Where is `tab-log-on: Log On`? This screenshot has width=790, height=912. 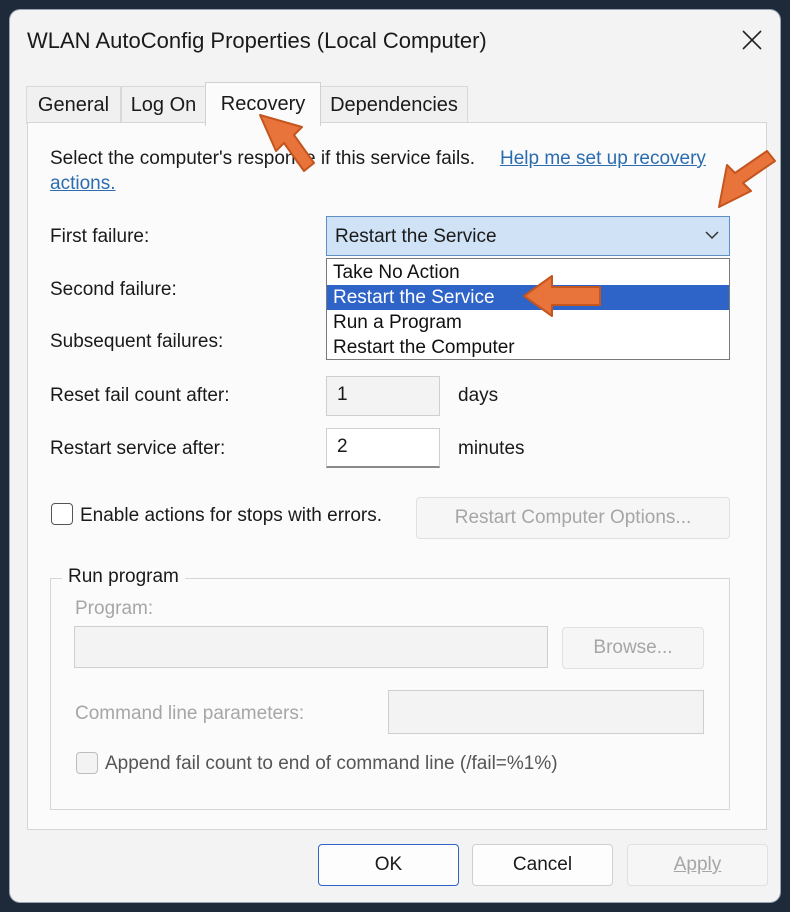 tab-log-on: Log On is located at coordinates (163, 105).